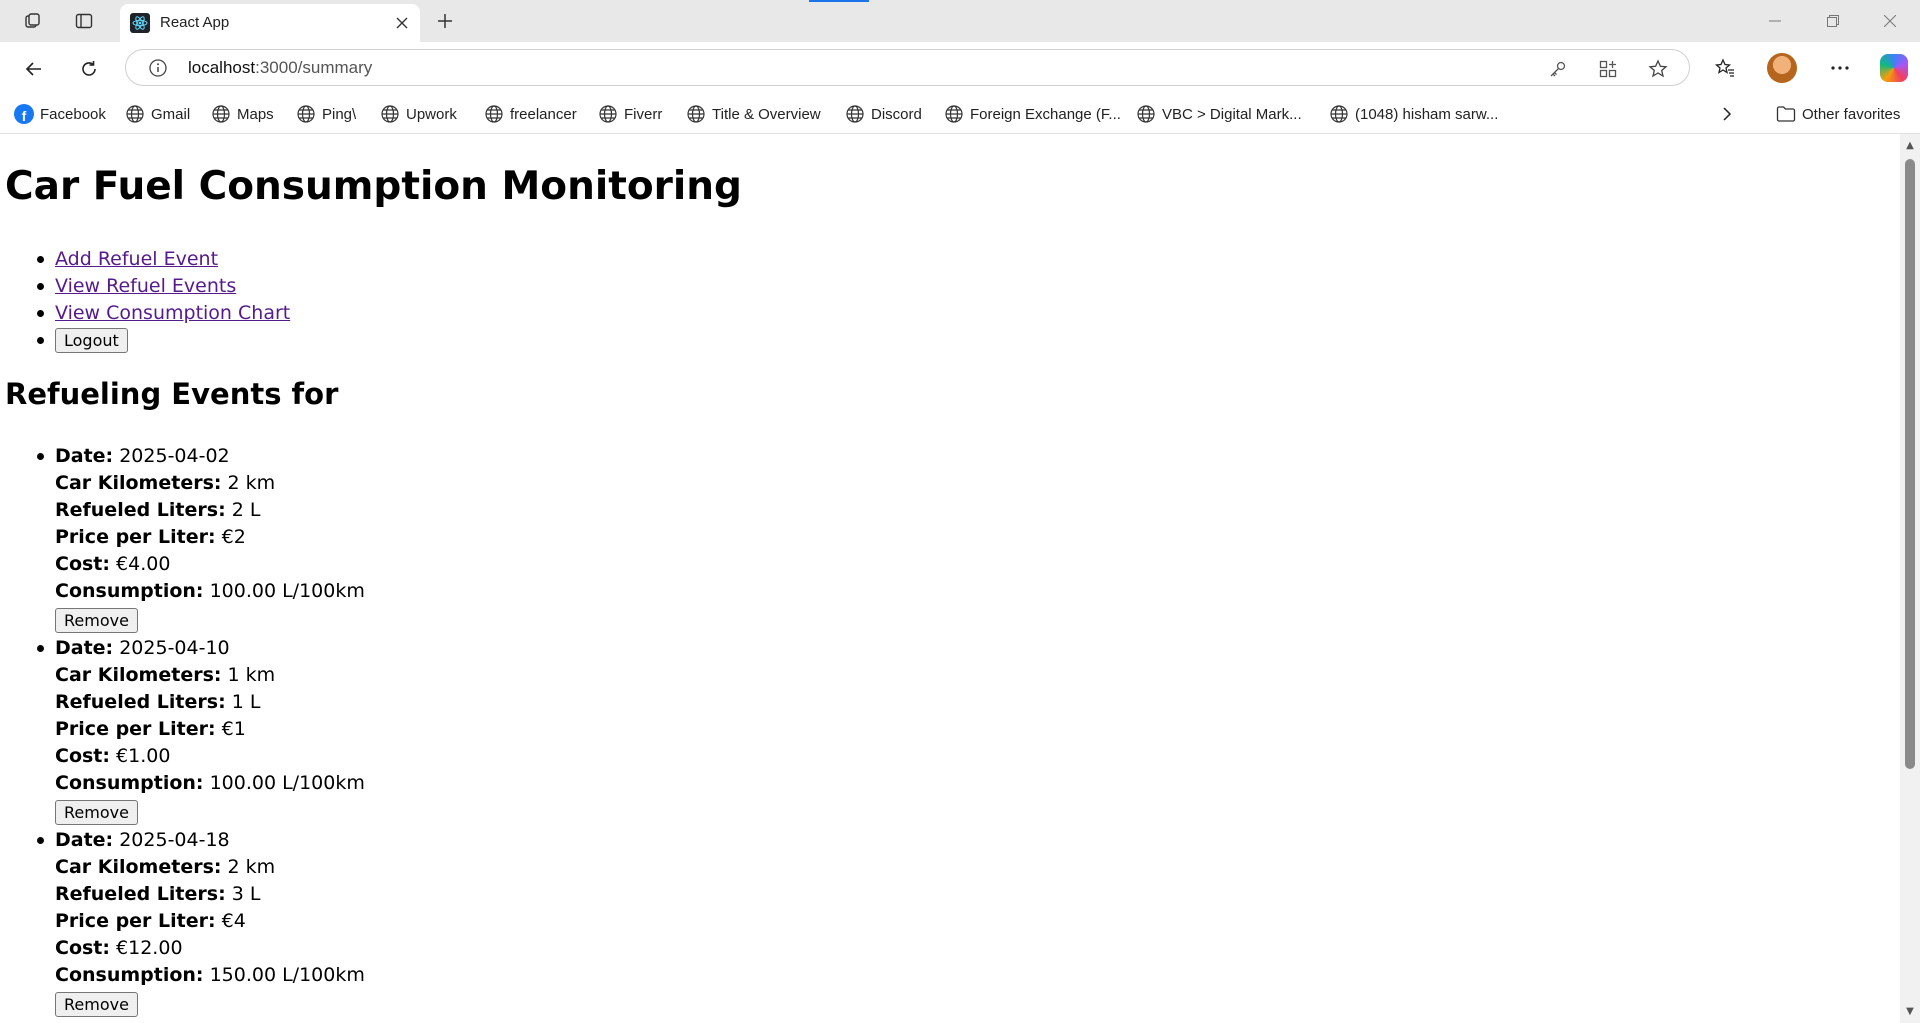  I want to click on bookmark-fiverr: Fiverr, so click(630, 114).